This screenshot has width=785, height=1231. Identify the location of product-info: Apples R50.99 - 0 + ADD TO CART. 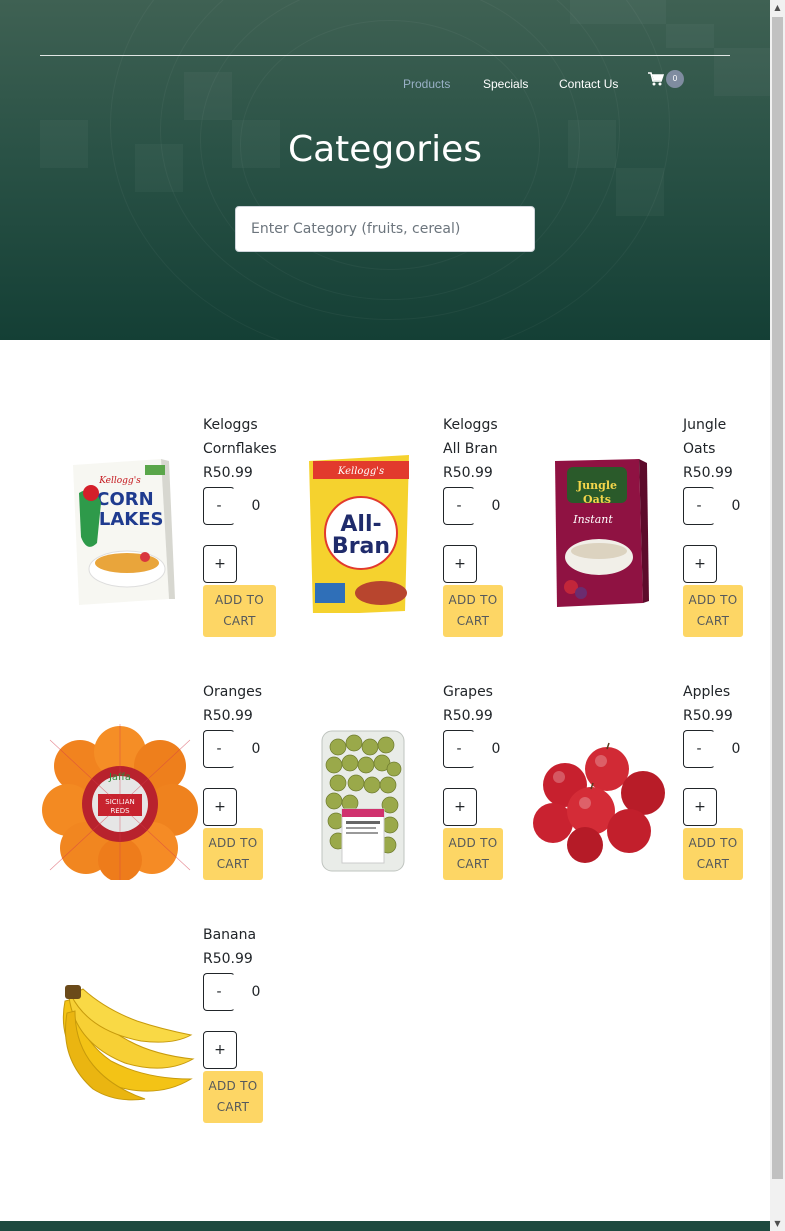
(713, 780).